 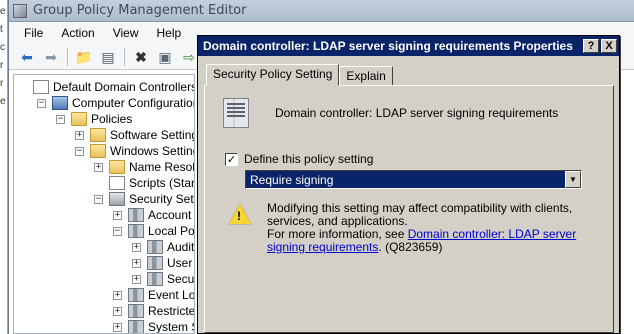 I want to click on warning-icon: !, so click(x=240, y=214).